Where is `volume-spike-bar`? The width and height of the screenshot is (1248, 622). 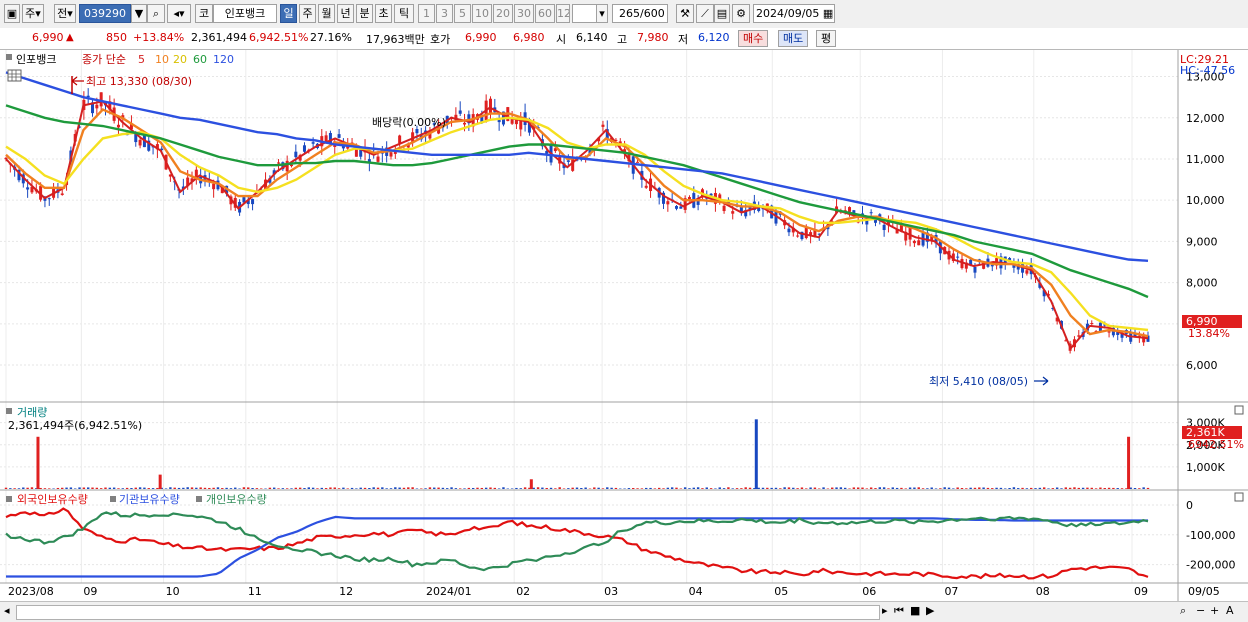 volume-spike-bar is located at coordinates (531, 484).